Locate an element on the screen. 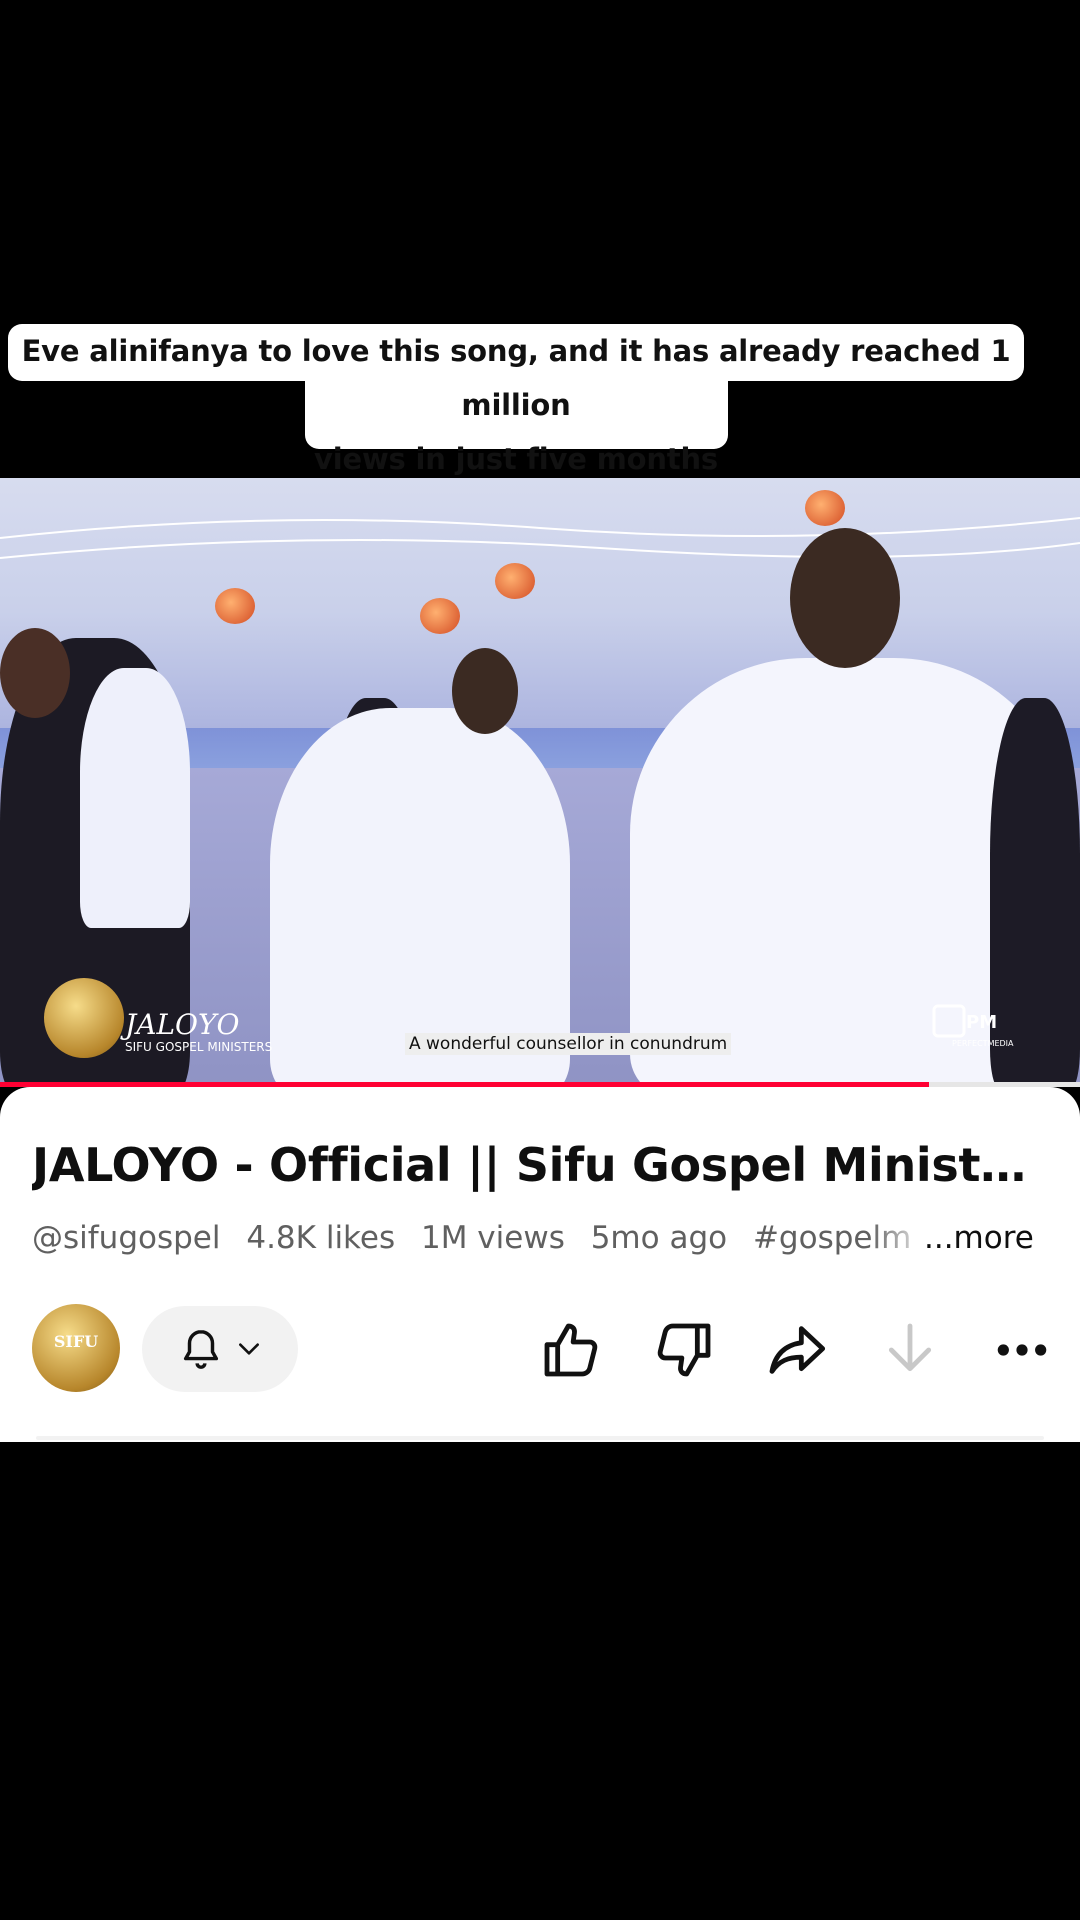 Image resolution: width=1080 pixels, height=1920 pixels. share-icon is located at coordinates (796, 1350).